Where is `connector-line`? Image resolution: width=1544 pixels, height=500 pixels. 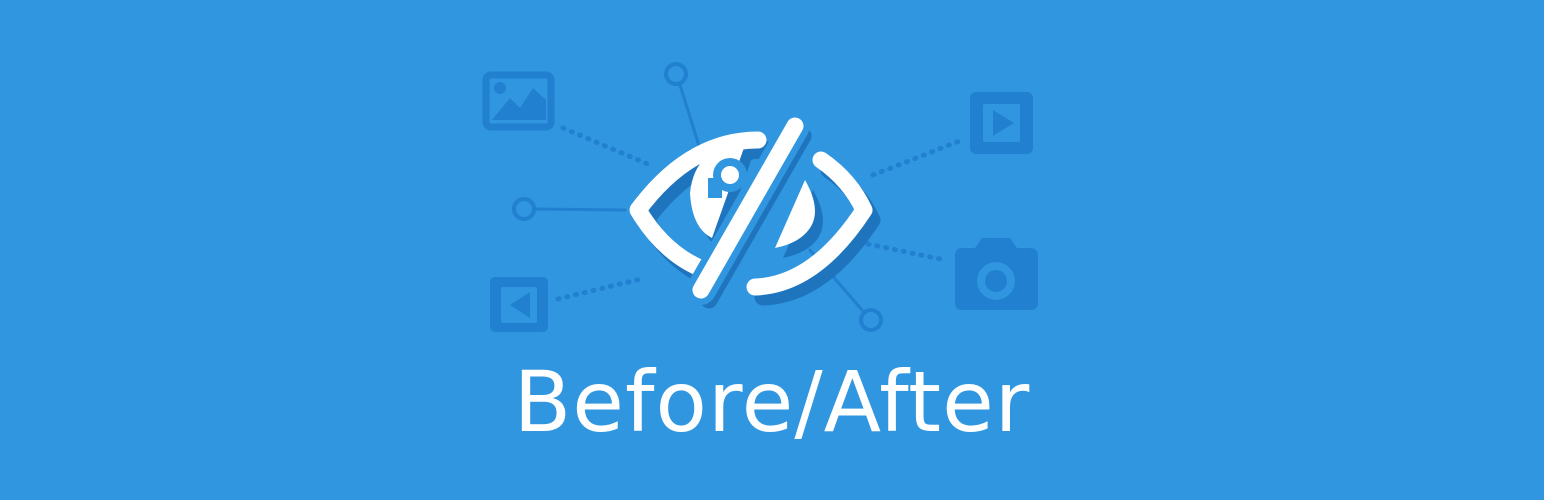
connector-line is located at coordinates (580, 209).